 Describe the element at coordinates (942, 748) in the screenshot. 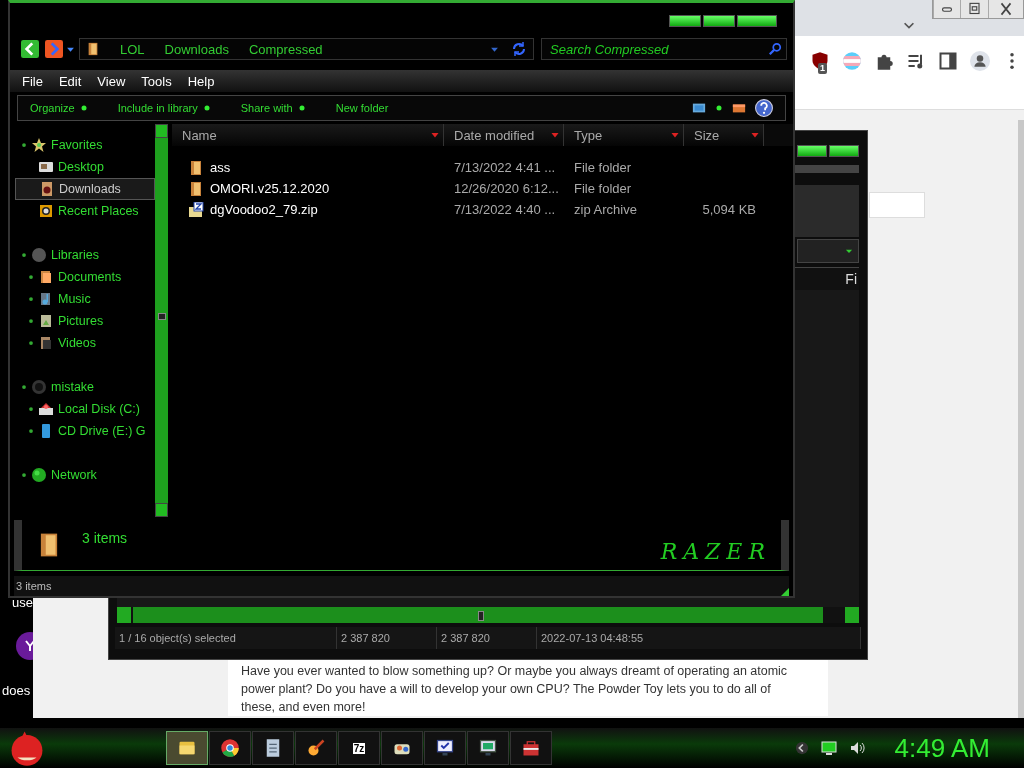

I see `clock: 4:49 AM` at that location.